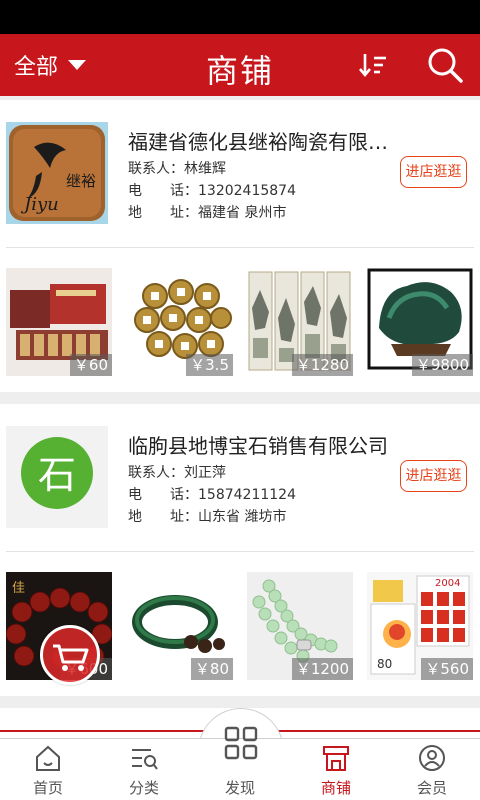 The width and height of the screenshot is (480, 800). What do you see at coordinates (18, 588) in the screenshot?
I see `svg-text: 佳` at bounding box center [18, 588].